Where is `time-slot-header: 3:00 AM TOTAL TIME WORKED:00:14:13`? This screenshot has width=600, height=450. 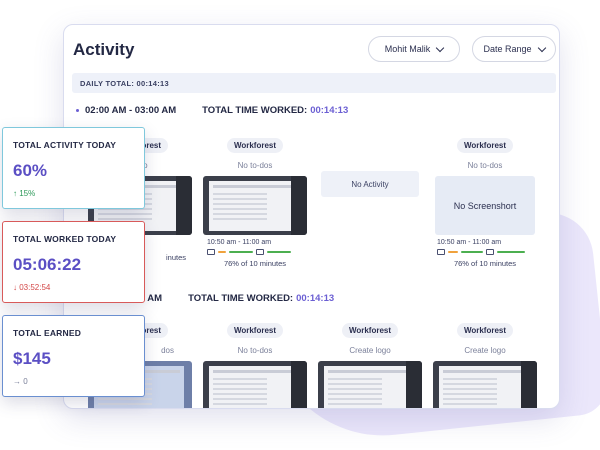 time-slot-header: 3:00 AM TOTAL TIME WORKED:00:14:13 is located at coordinates (230, 298).